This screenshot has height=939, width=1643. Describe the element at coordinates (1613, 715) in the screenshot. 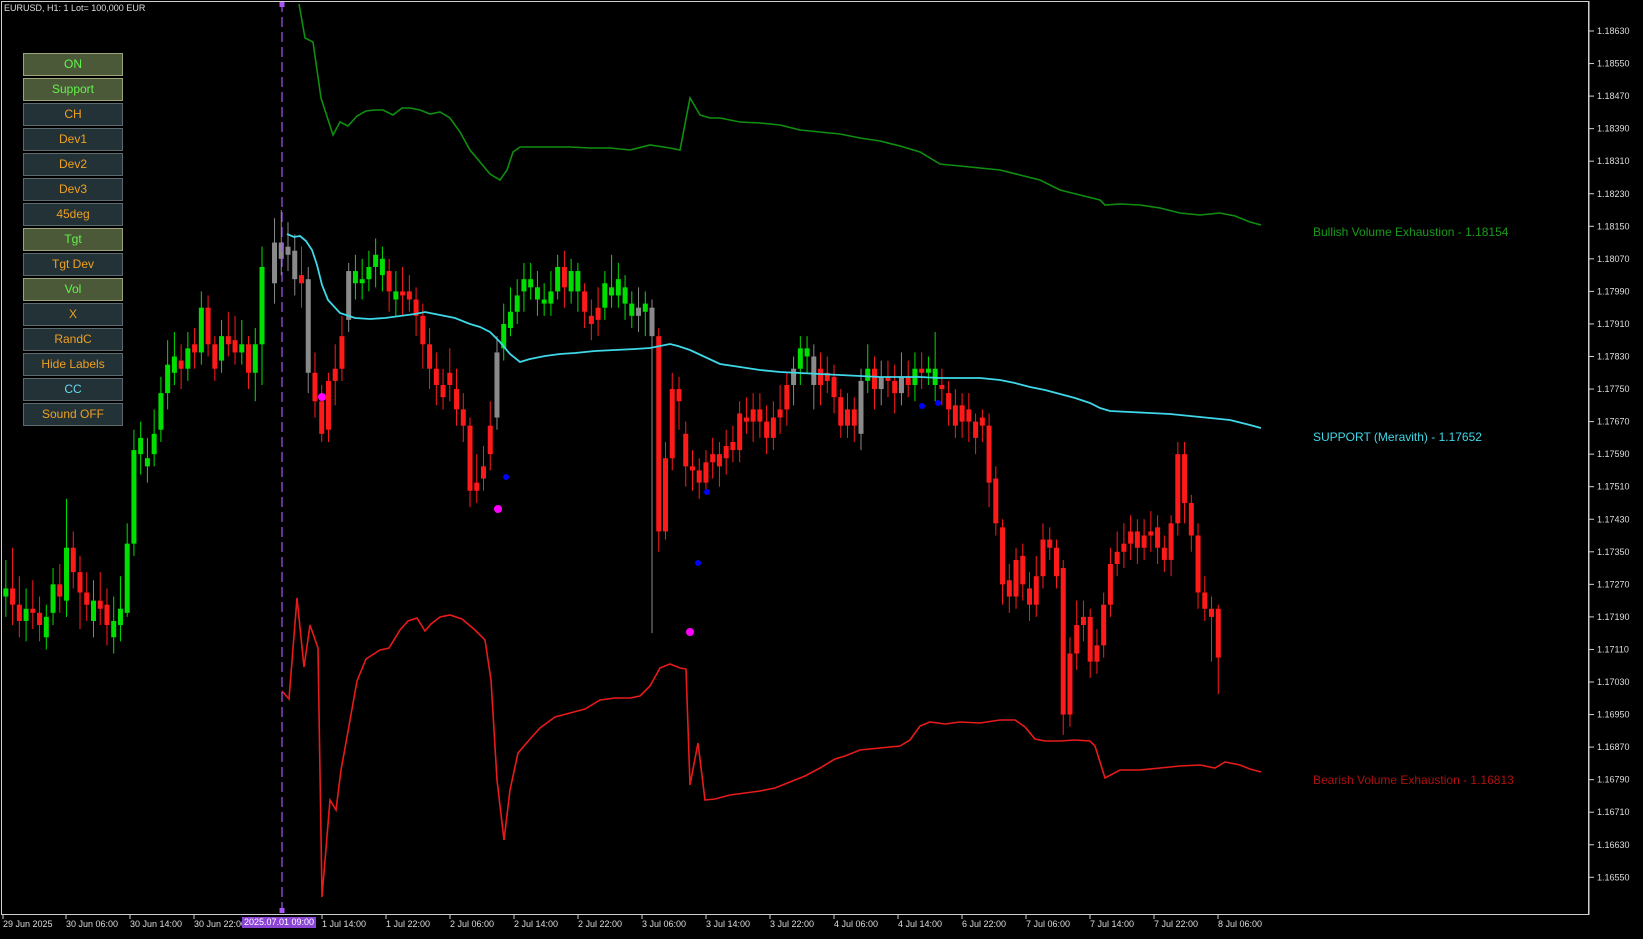

I see `price-tick-label: 1.16950` at that location.